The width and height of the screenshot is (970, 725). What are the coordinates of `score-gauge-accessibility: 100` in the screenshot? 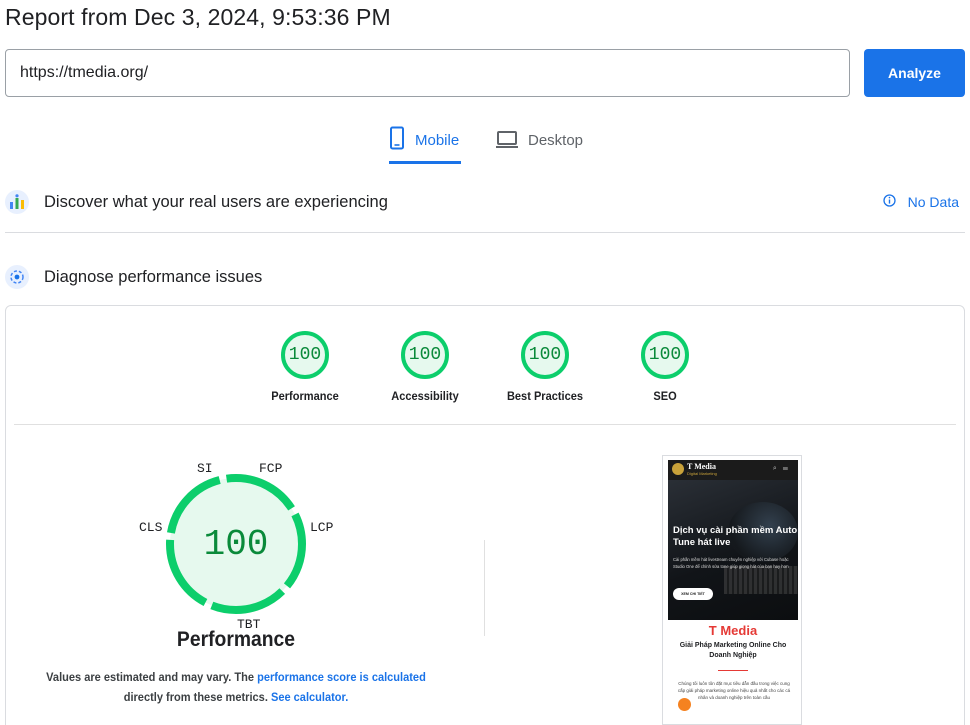 It's located at (425, 355).